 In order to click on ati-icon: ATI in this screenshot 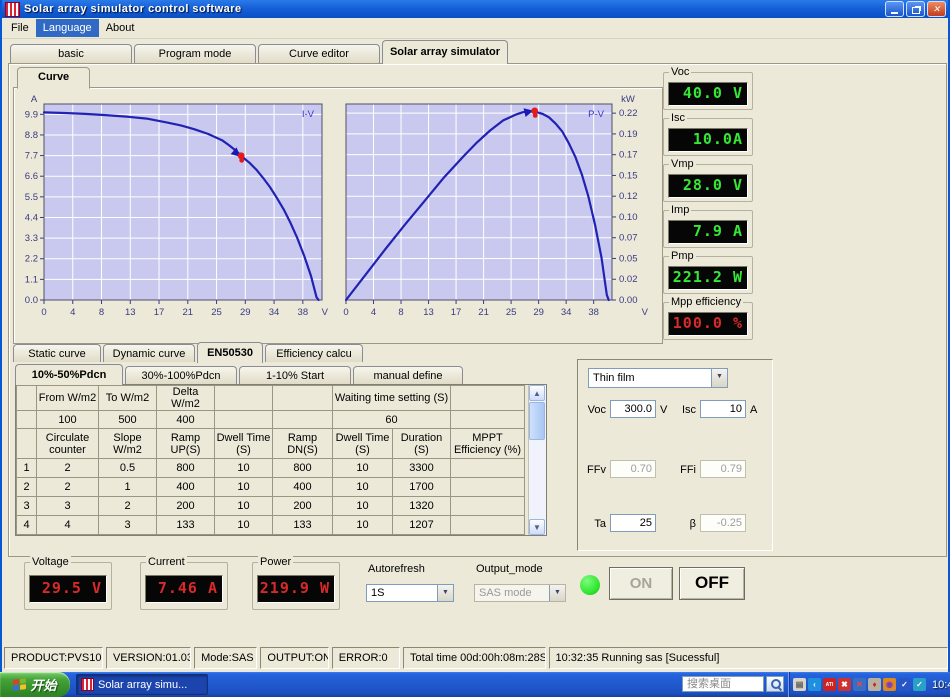, I will do `click(829, 684)`.